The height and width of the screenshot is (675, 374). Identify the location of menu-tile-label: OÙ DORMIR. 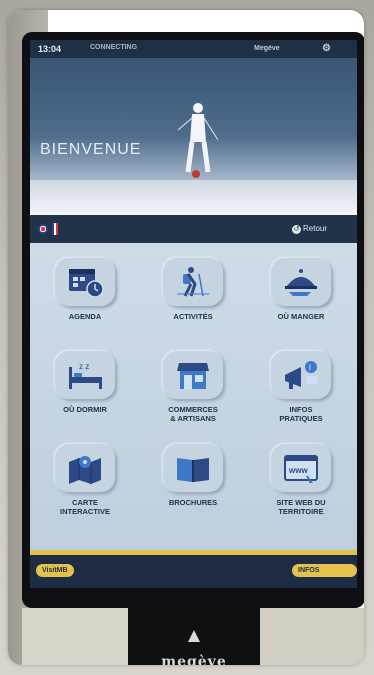
(85, 409).